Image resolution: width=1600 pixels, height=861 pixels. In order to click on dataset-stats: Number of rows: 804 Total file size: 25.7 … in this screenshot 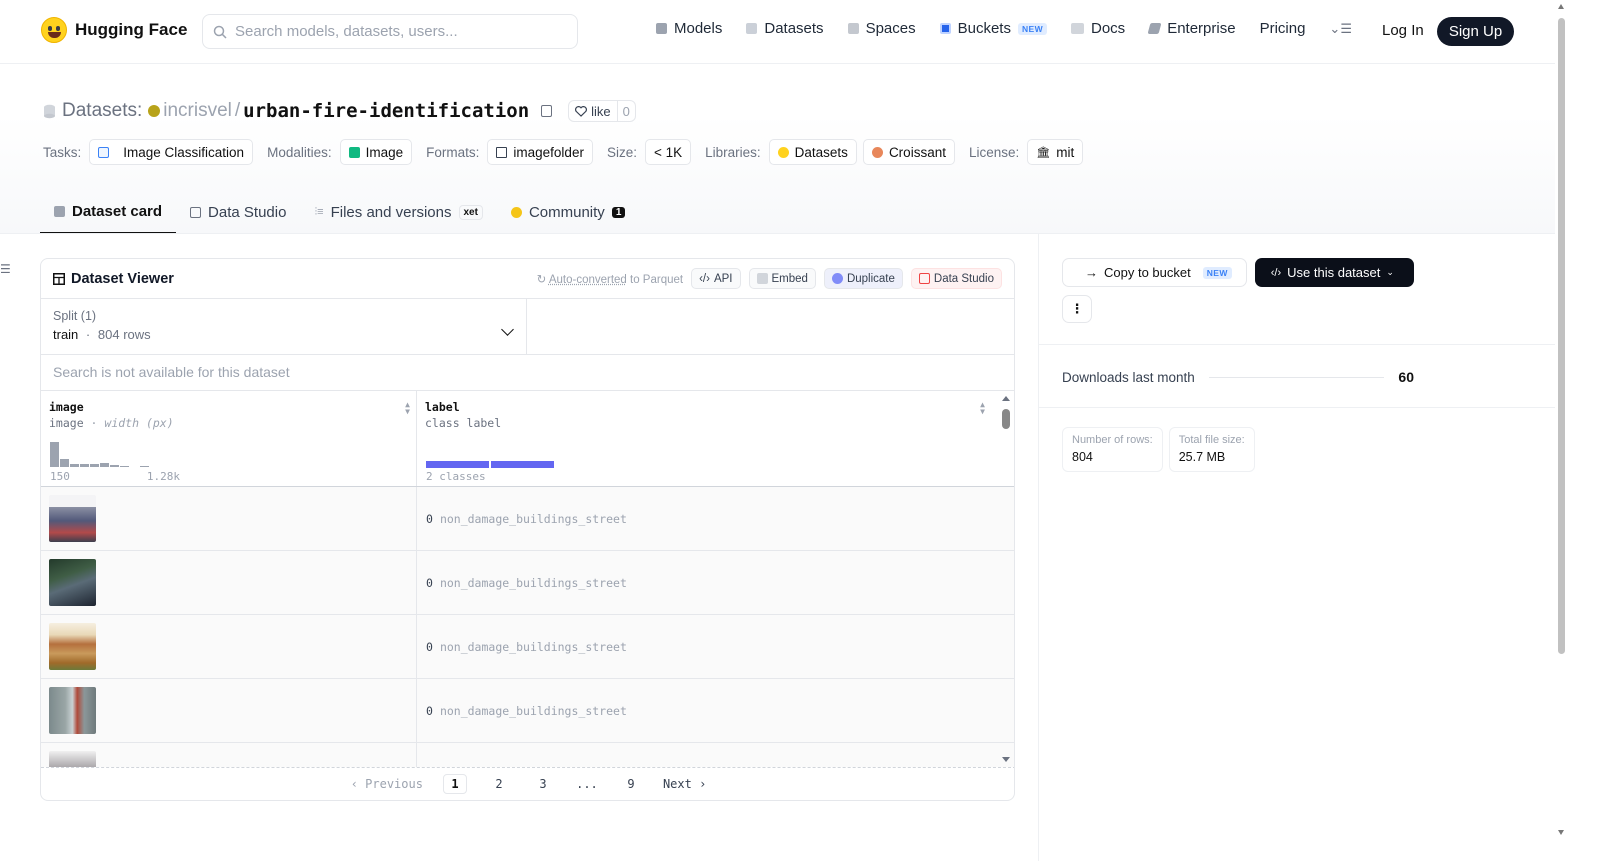, I will do `click(1158, 449)`.